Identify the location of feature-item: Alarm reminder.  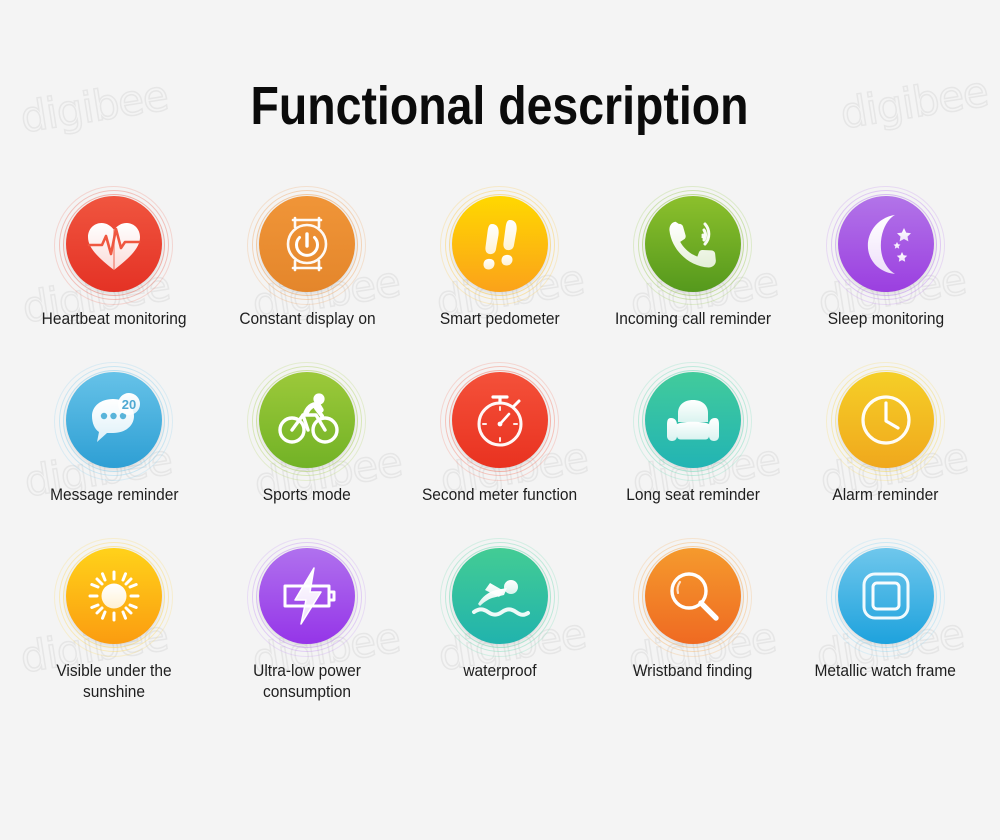
(885, 455).